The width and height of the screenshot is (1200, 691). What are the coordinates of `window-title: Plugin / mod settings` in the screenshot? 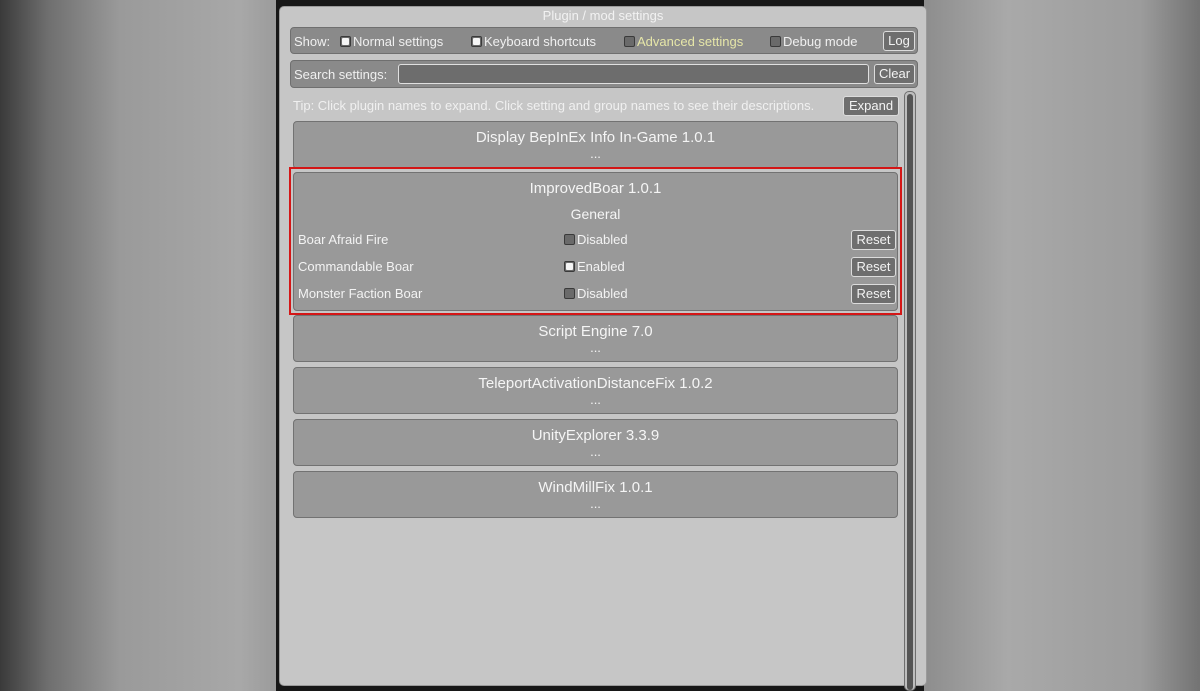 It's located at (603, 15).